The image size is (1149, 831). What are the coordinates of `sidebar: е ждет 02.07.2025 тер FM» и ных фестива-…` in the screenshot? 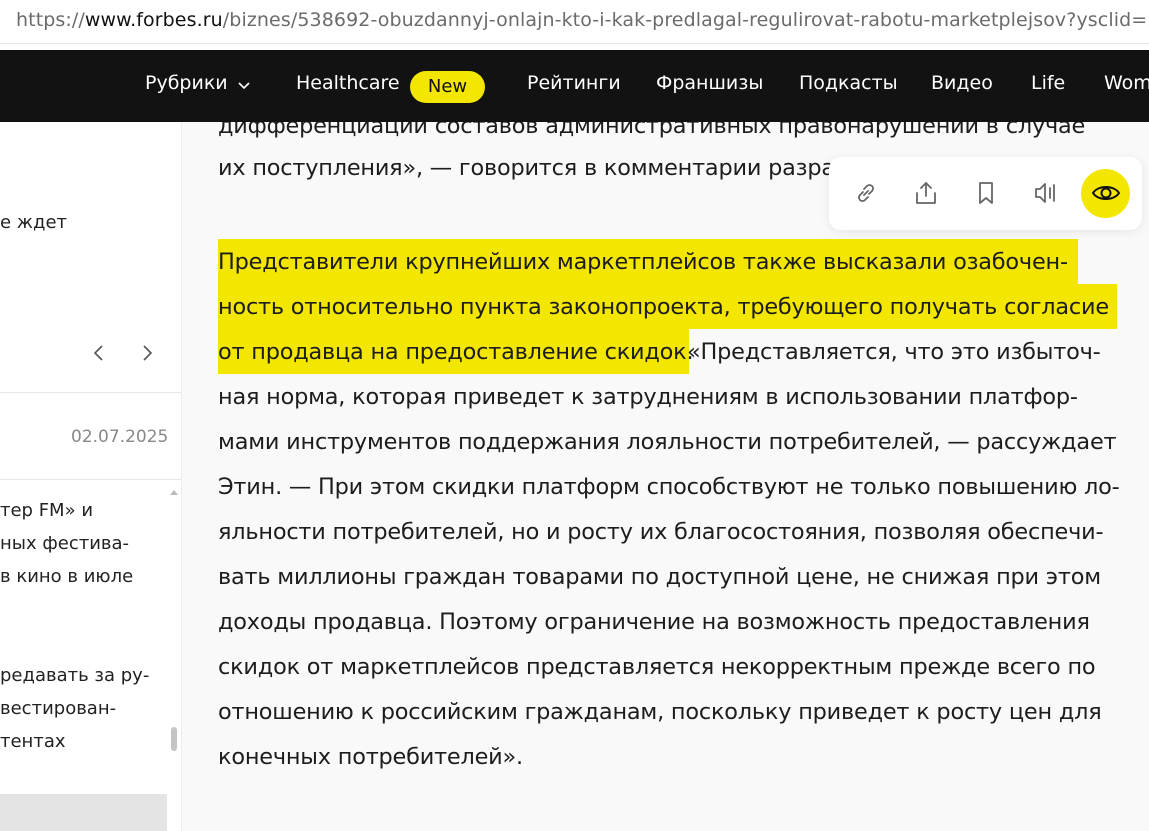 It's located at (91, 476).